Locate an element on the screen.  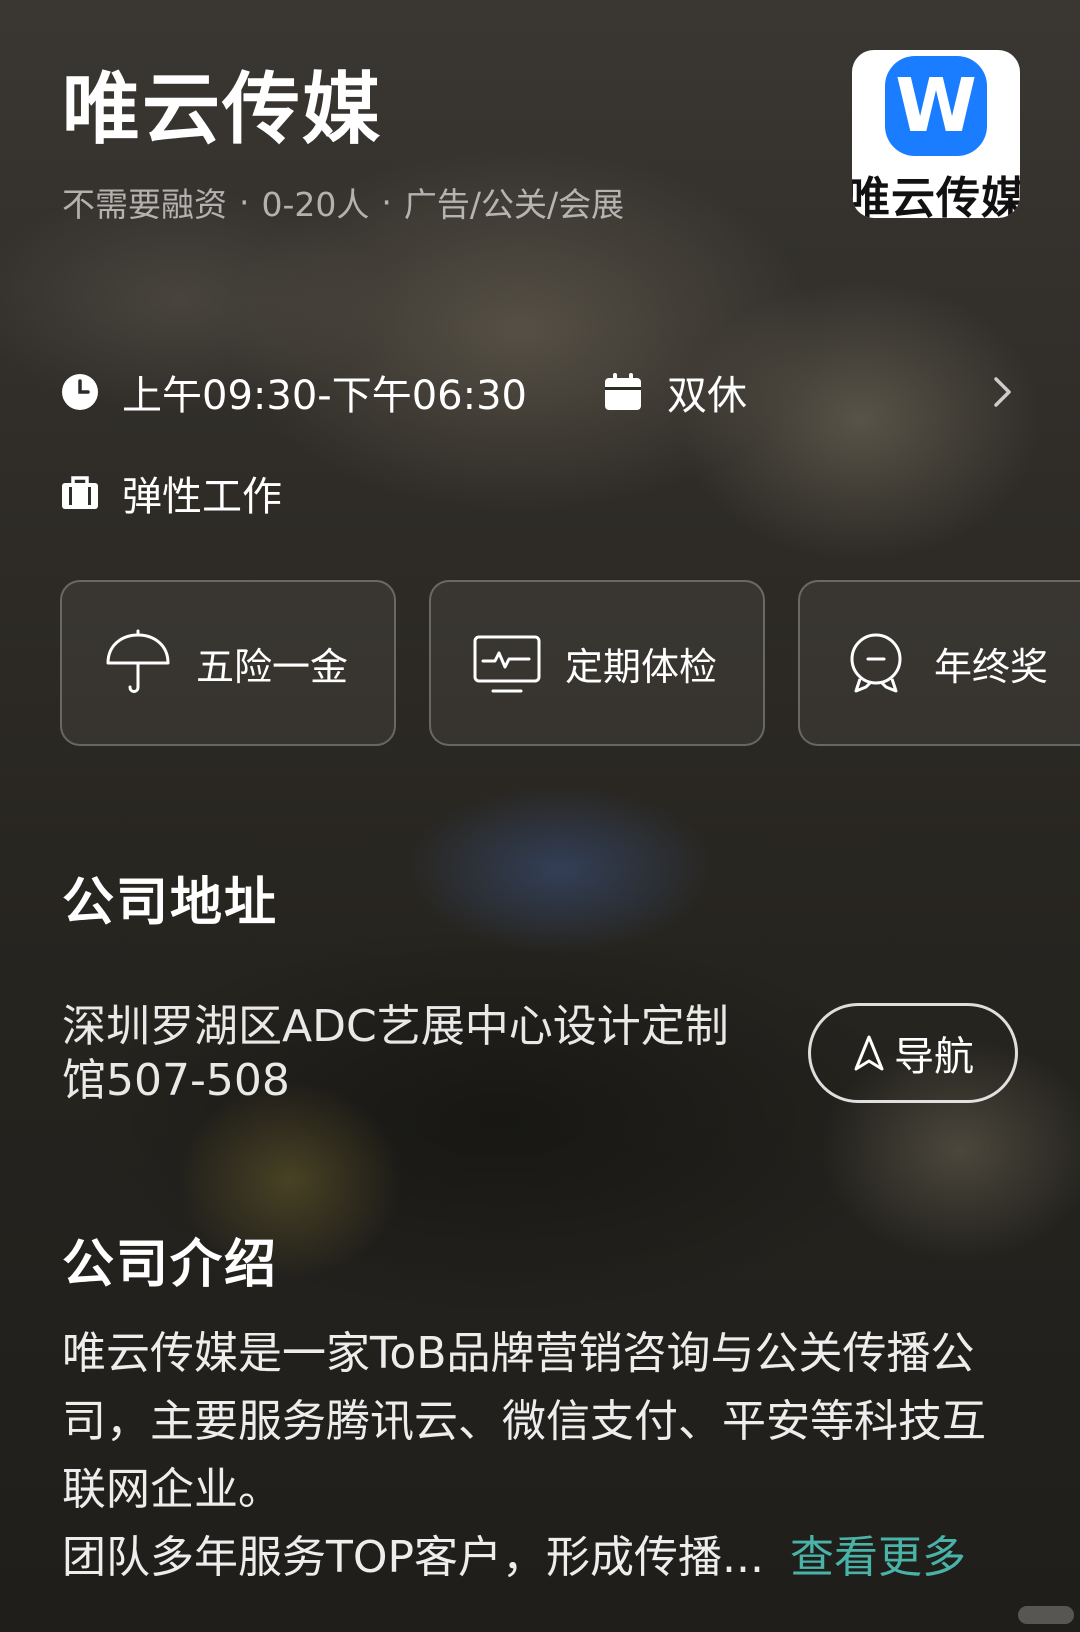
work-schedule-row: 弹性工作 is located at coordinates (171, 493).